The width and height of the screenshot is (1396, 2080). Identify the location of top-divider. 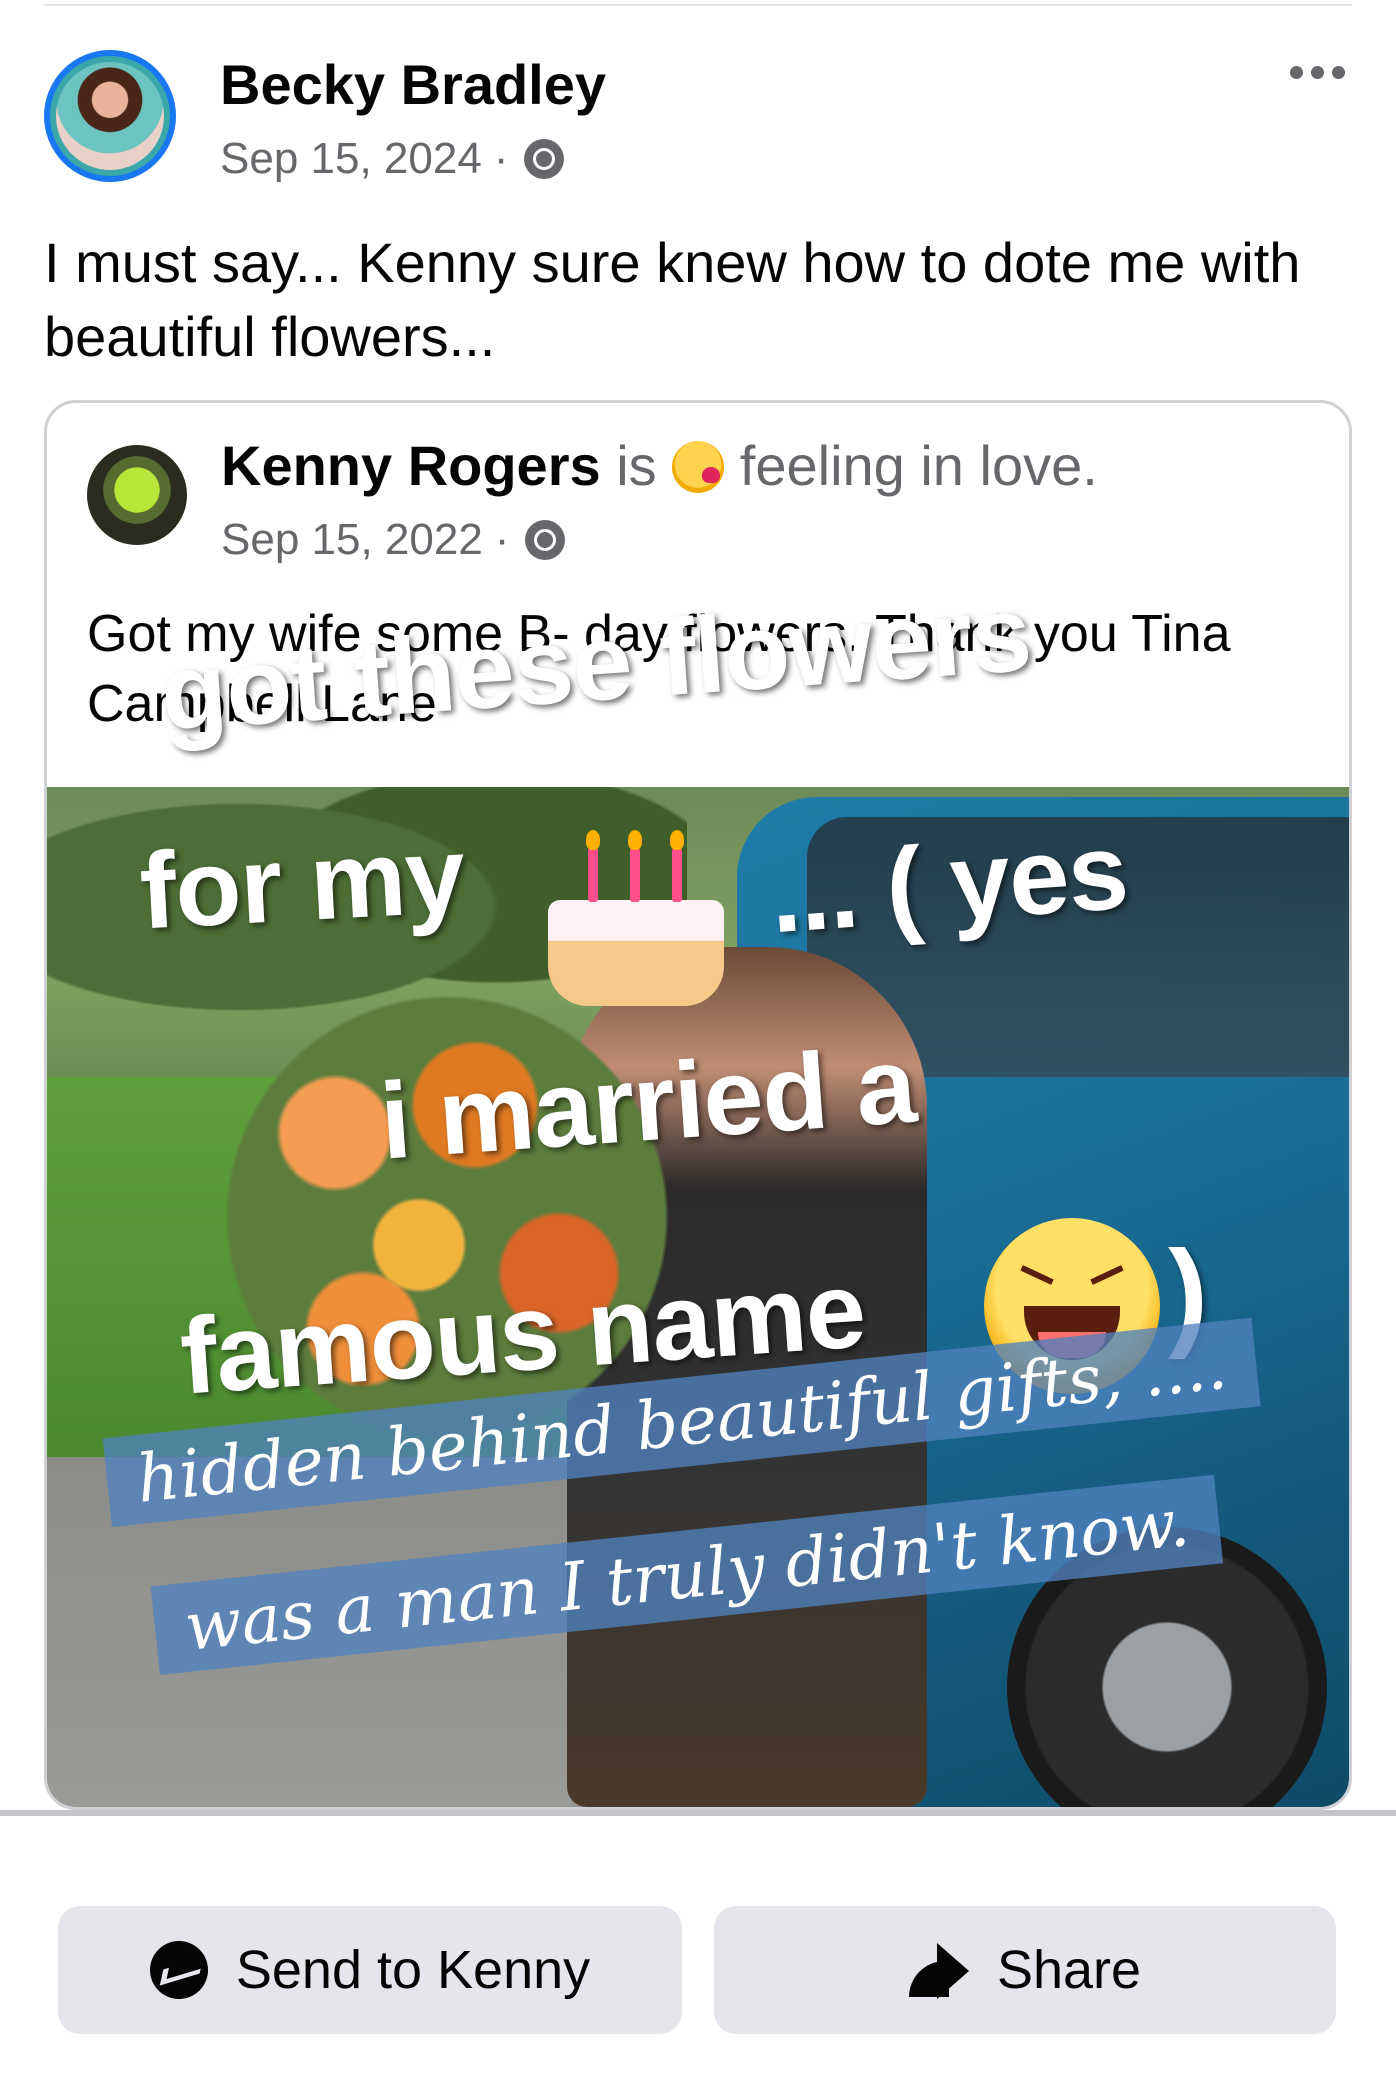
(698, 5).